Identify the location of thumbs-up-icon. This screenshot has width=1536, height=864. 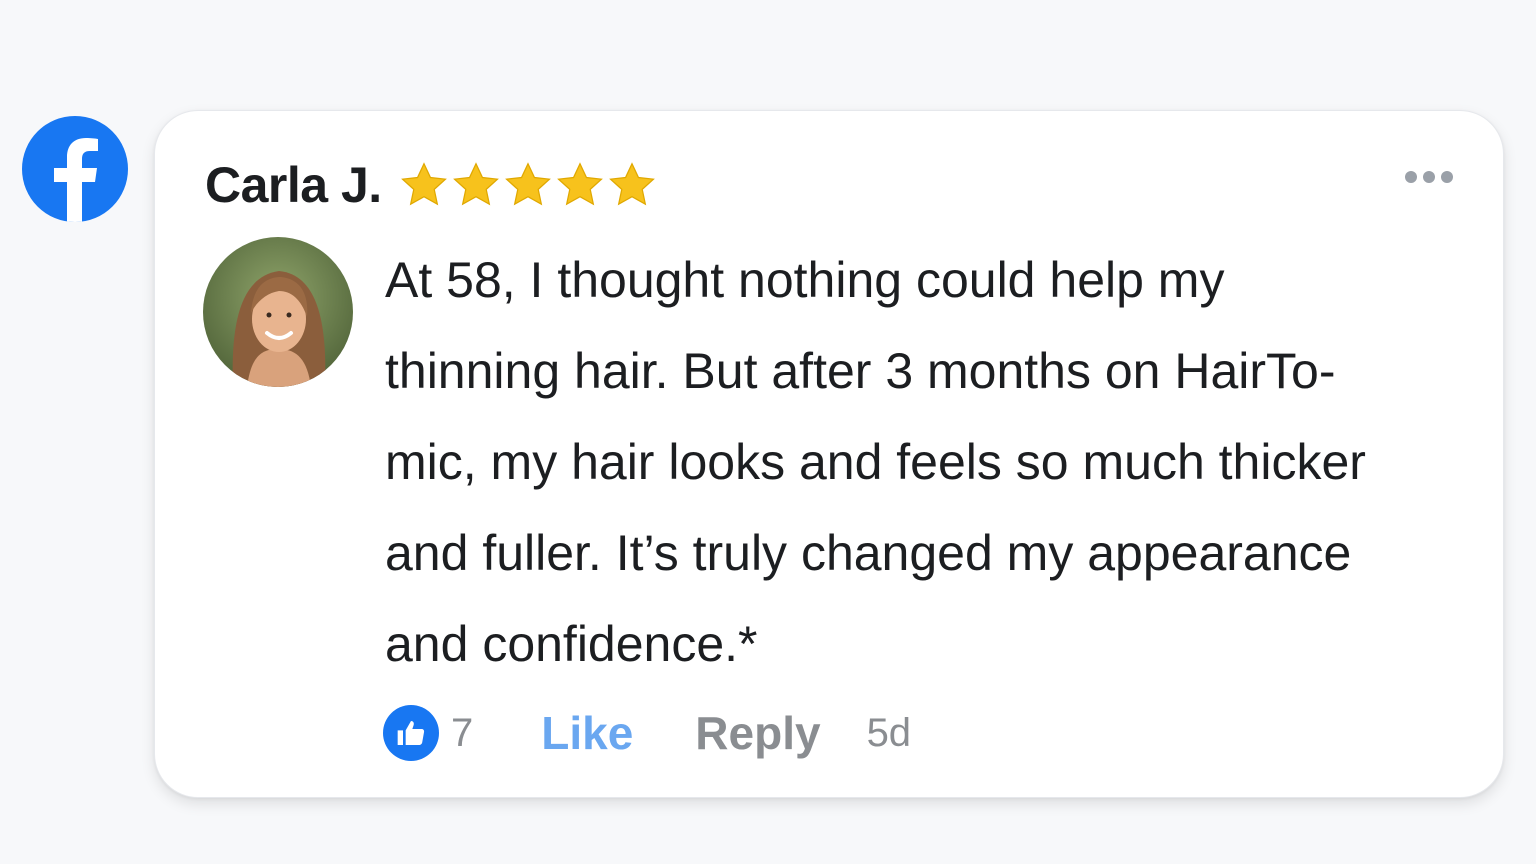
(411, 733).